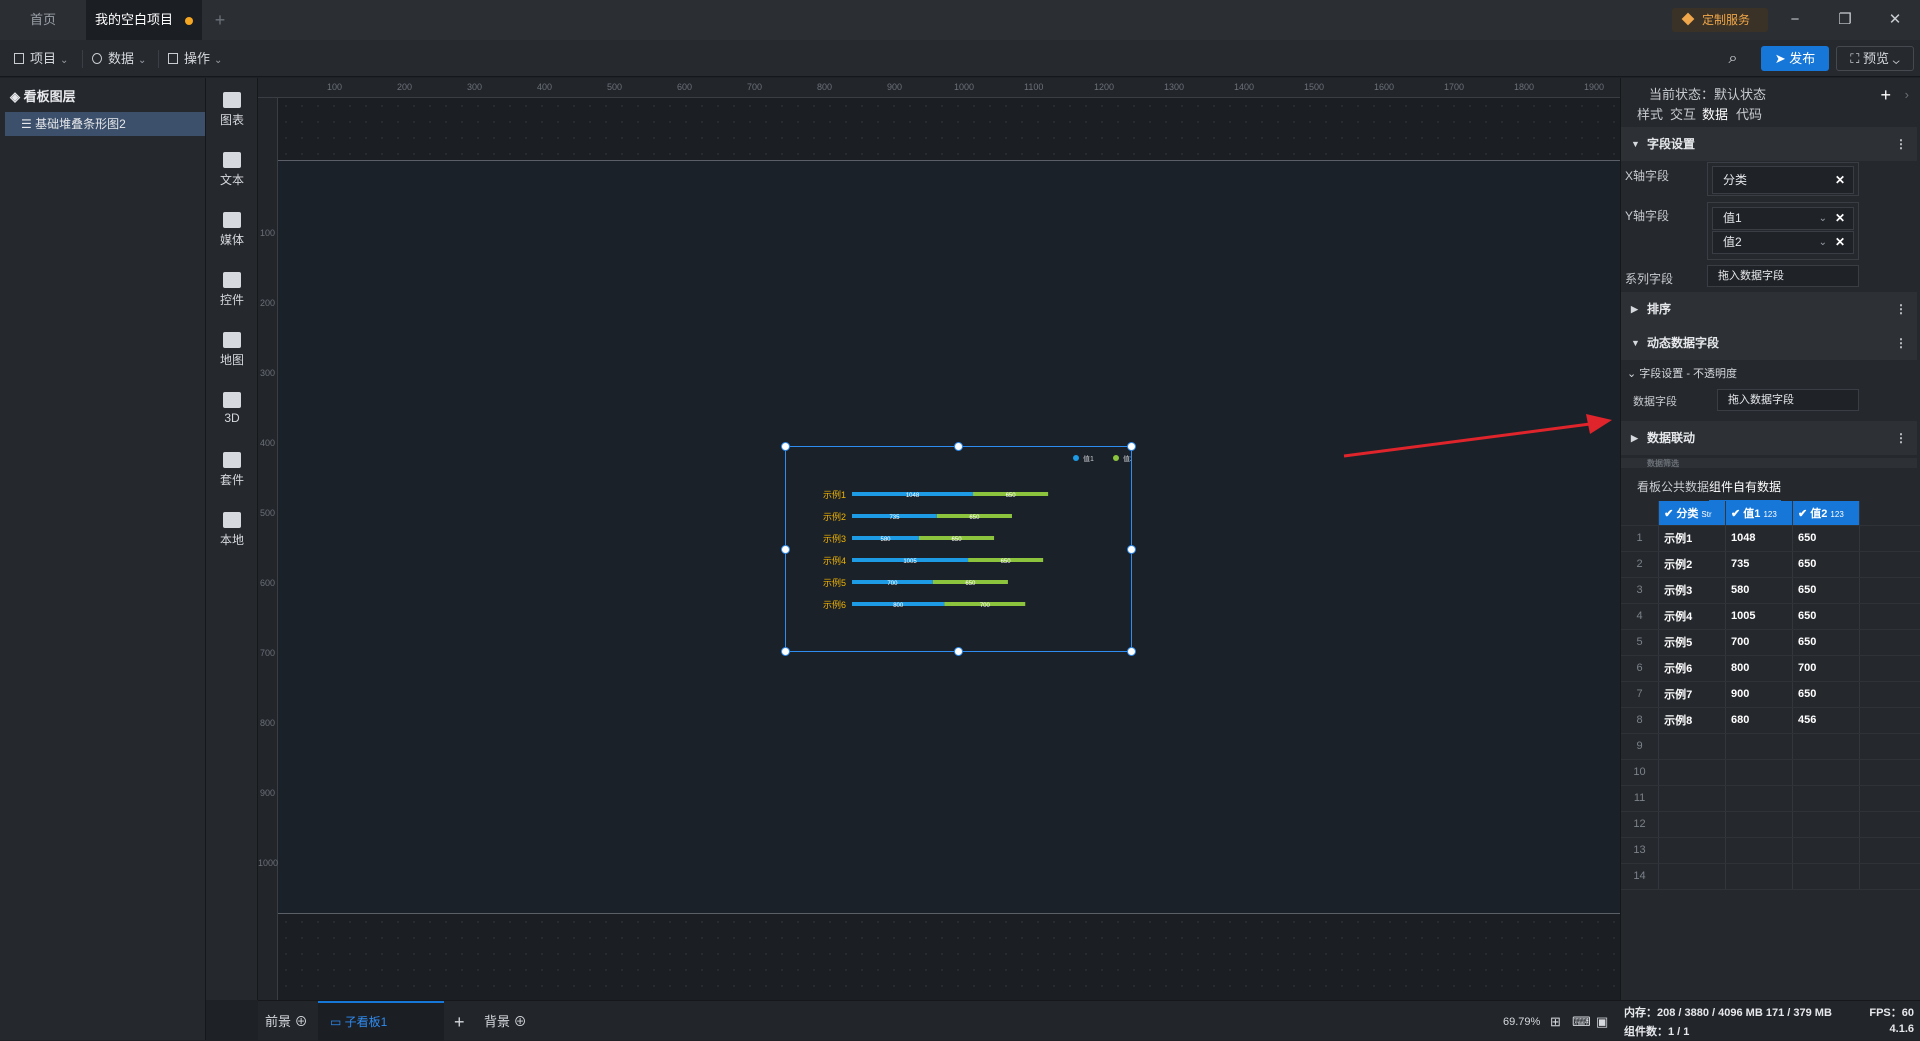 The height and width of the screenshot is (1041, 1920). I want to click on linkage-header: ▶ 数据联动 ⋮, so click(1769, 438).